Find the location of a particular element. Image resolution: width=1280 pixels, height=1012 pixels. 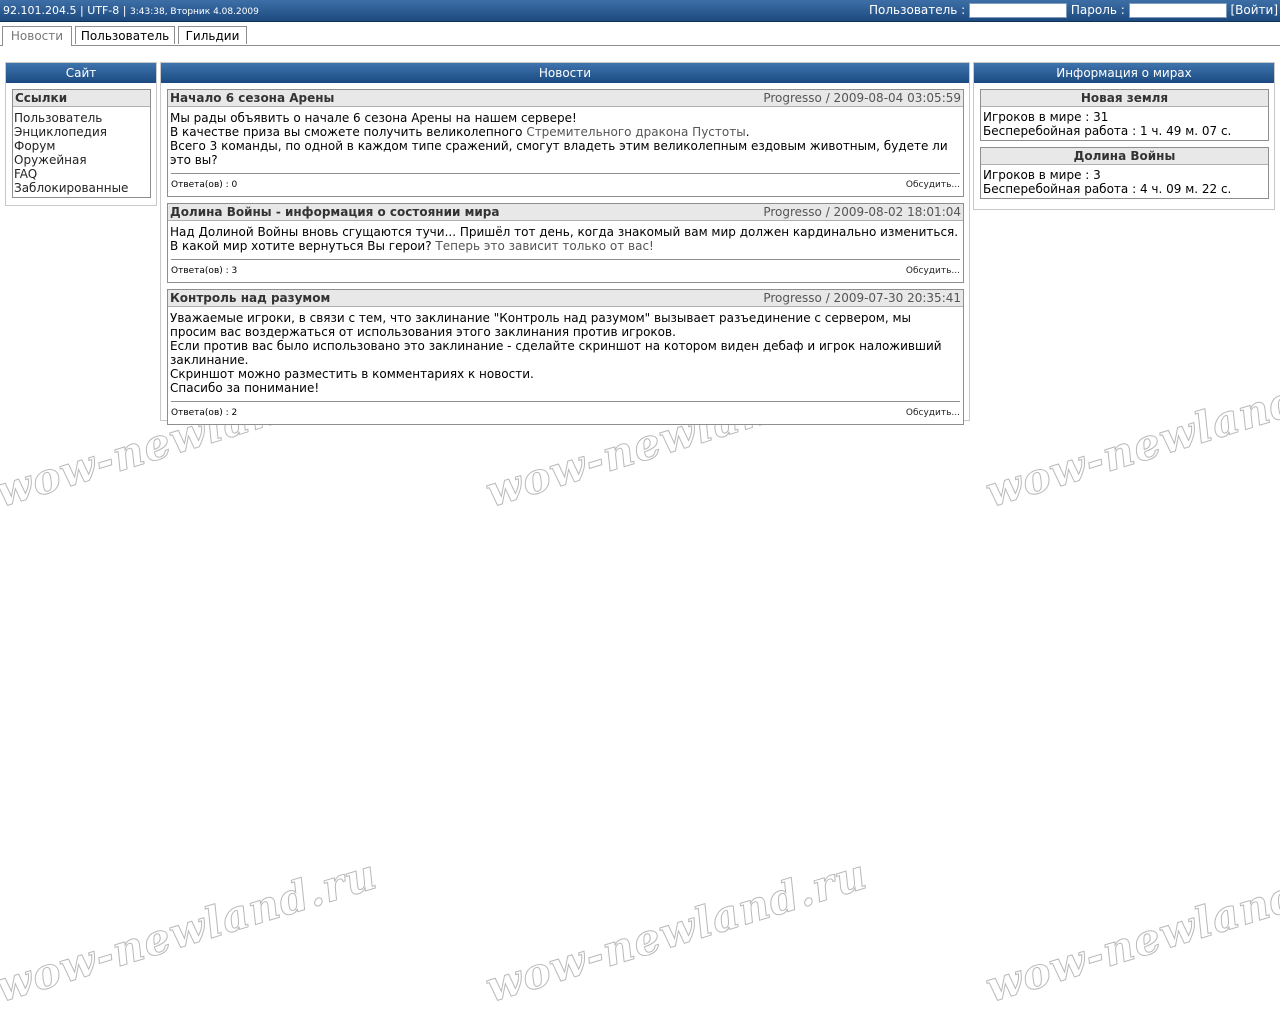

link-banned: Заблокированные is located at coordinates (81, 188).